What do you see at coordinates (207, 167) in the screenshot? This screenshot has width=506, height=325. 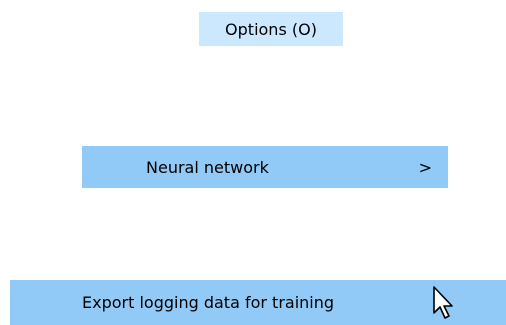 I see `menu-item-neural-network-label: Neural network` at bounding box center [207, 167].